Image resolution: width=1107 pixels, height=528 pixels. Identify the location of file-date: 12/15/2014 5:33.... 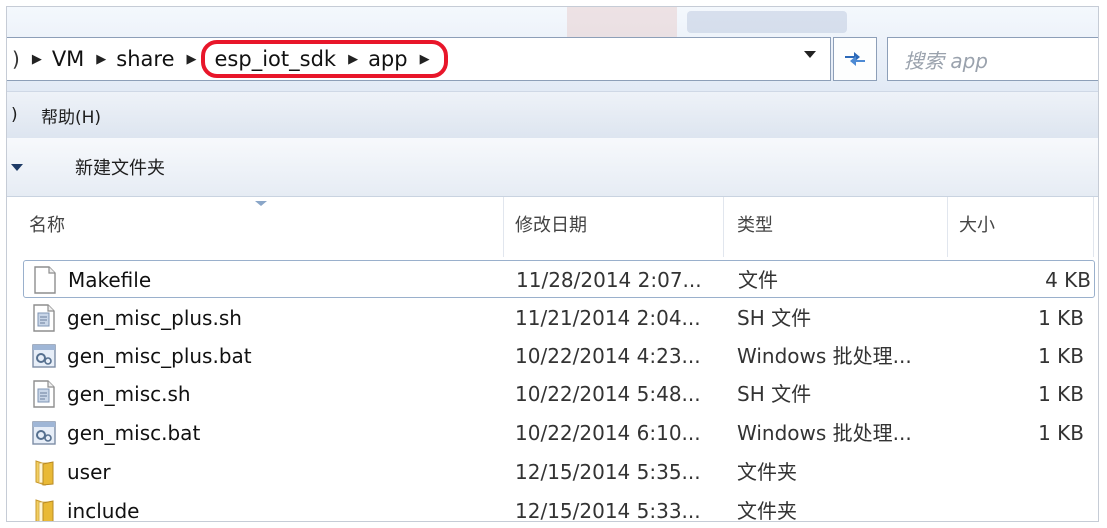
(608, 510).